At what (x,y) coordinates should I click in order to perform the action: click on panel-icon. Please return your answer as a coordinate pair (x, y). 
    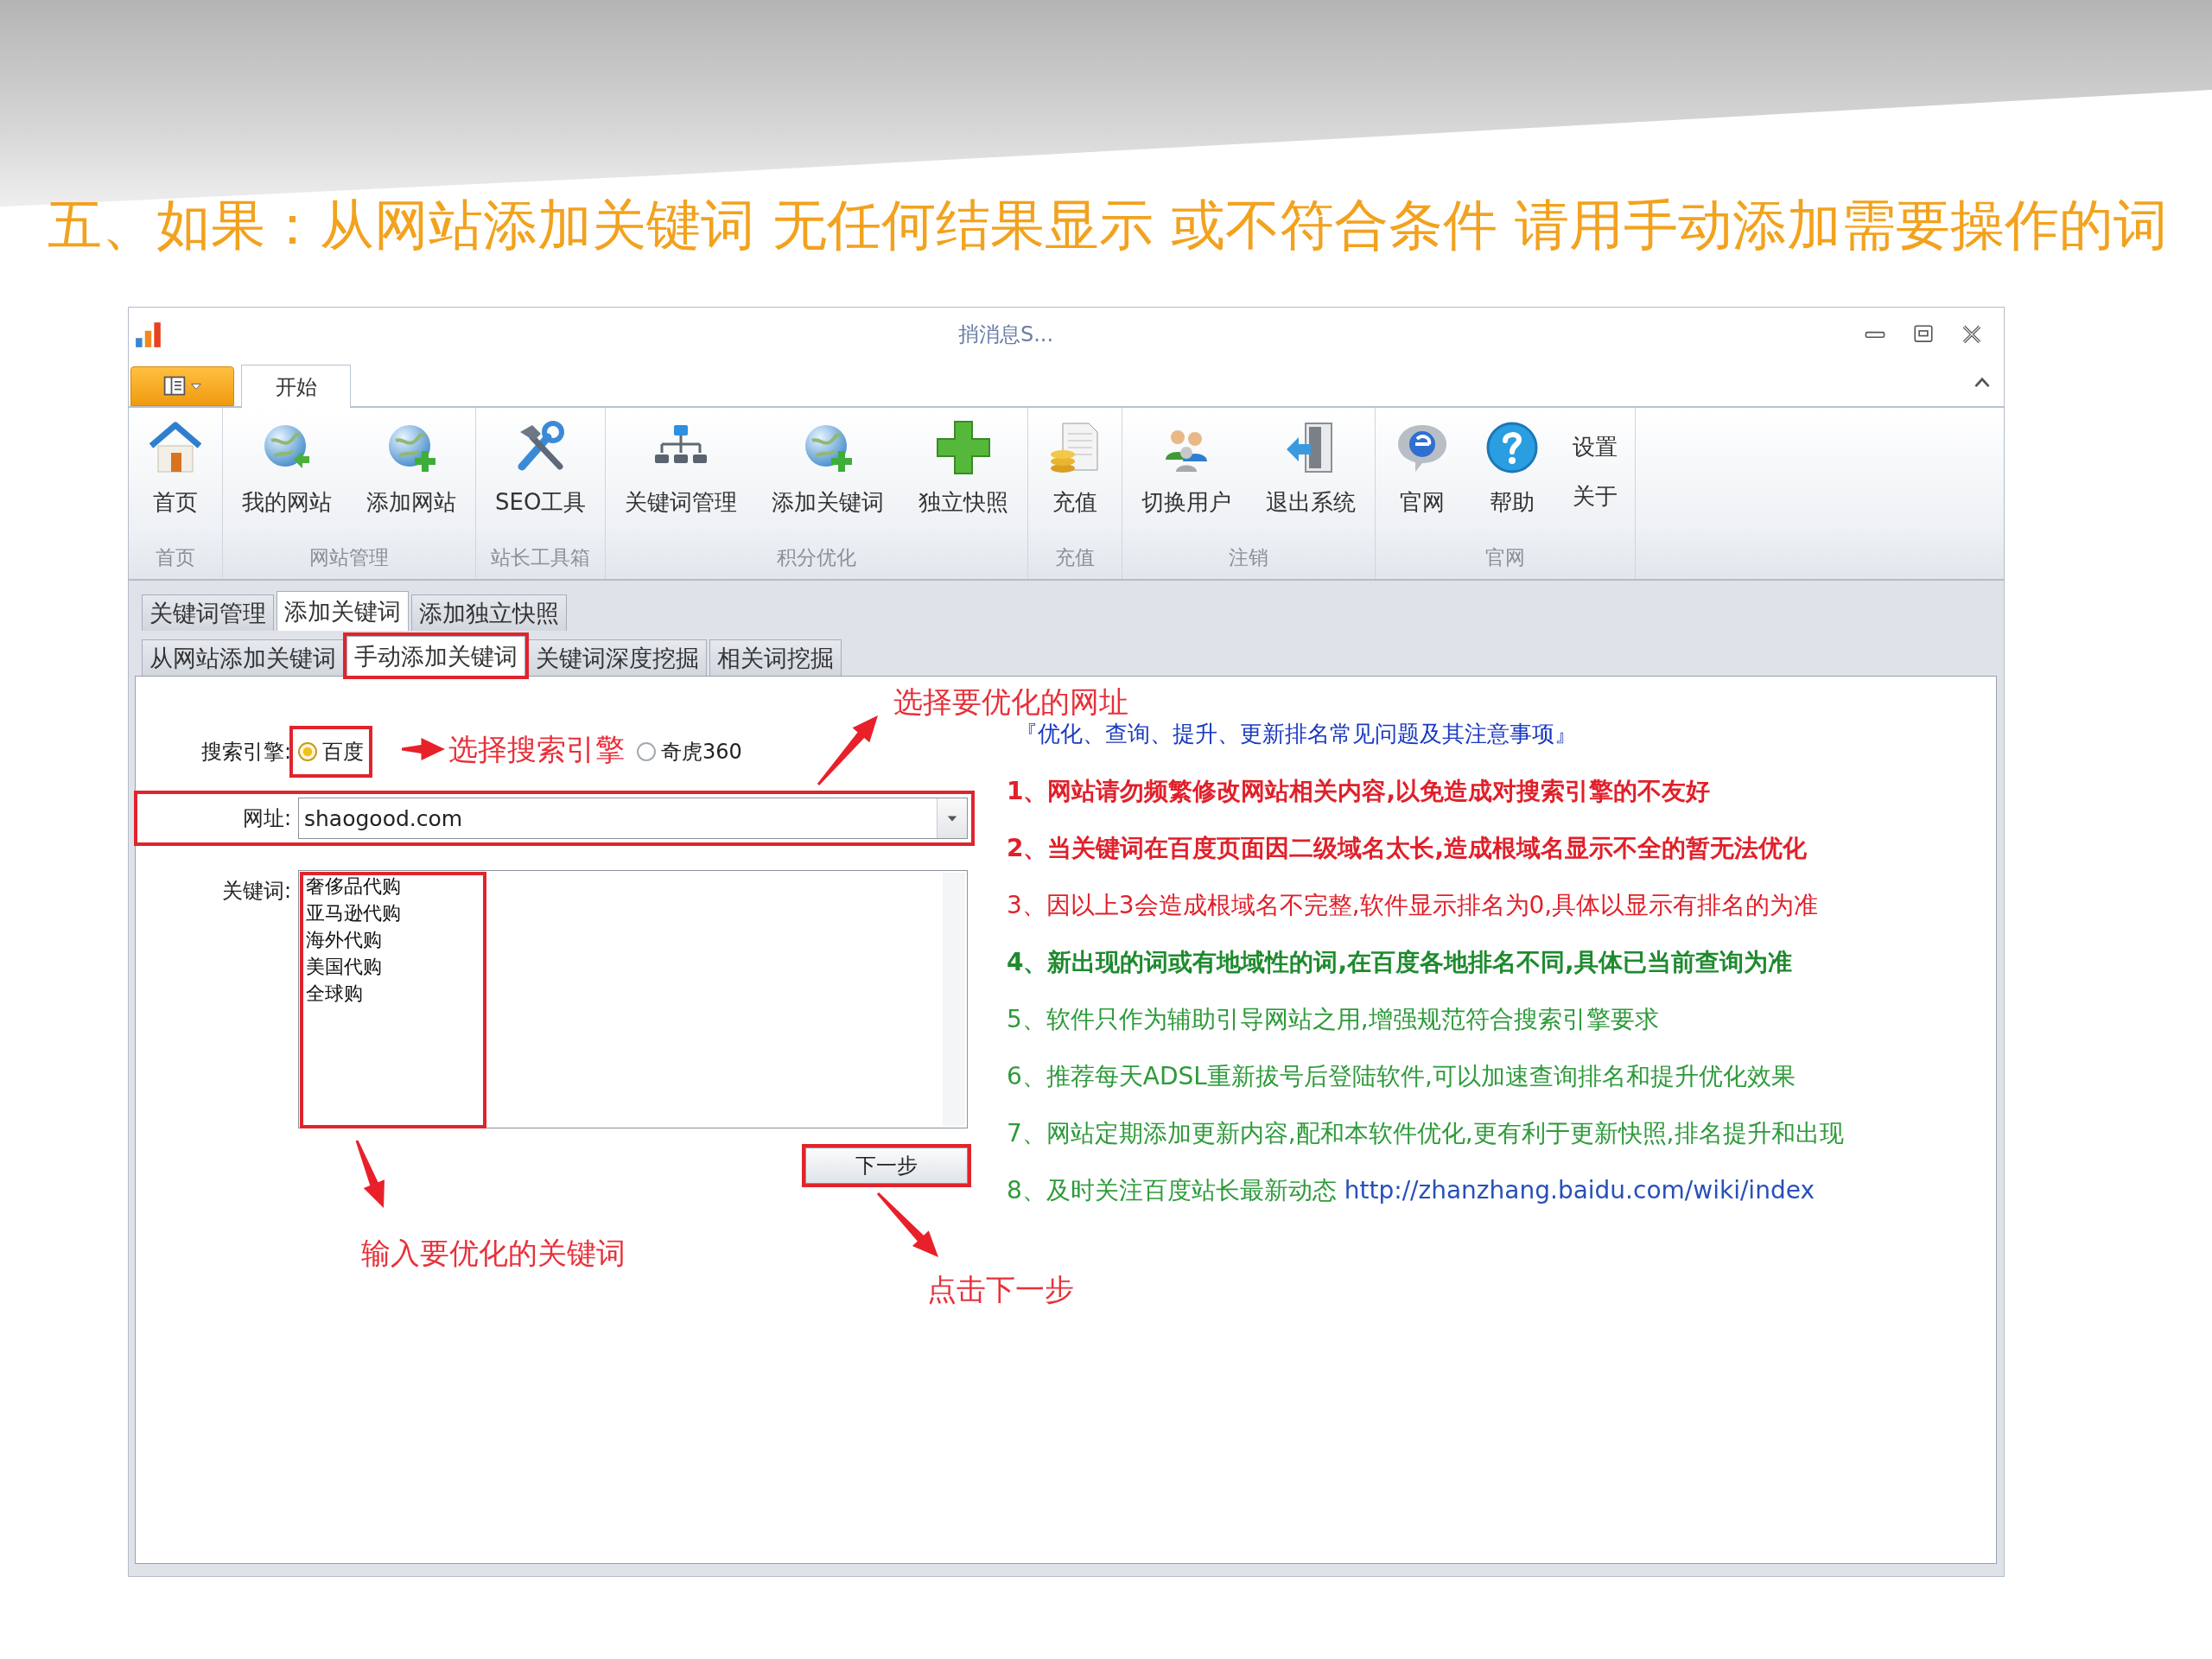
    Looking at the image, I should click on (174, 386).